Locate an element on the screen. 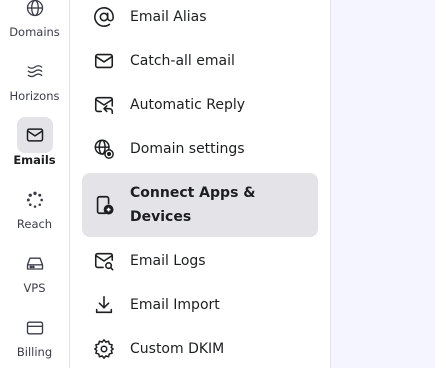 The height and width of the screenshot is (371, 435). menu-item-email-import: Email Import is located at coordinates (200, 305).